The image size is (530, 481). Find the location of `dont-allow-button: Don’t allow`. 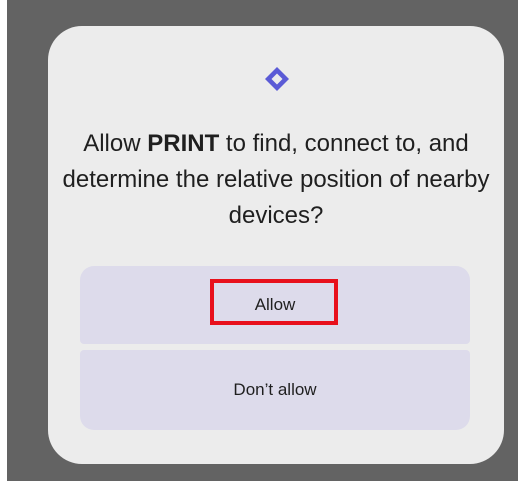

dont-allow-button: Don’t allow is located at coordinates (275, 390).